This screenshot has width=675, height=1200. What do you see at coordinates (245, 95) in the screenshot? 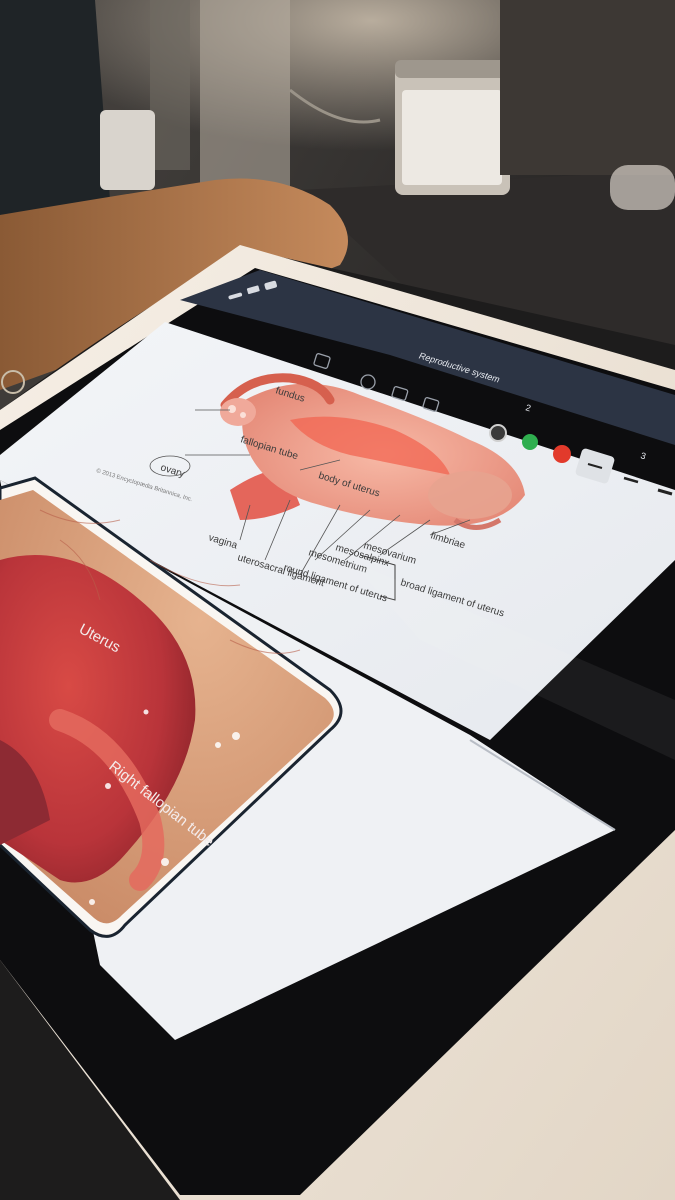
I see `lamp` at bounding box center [245, 95].